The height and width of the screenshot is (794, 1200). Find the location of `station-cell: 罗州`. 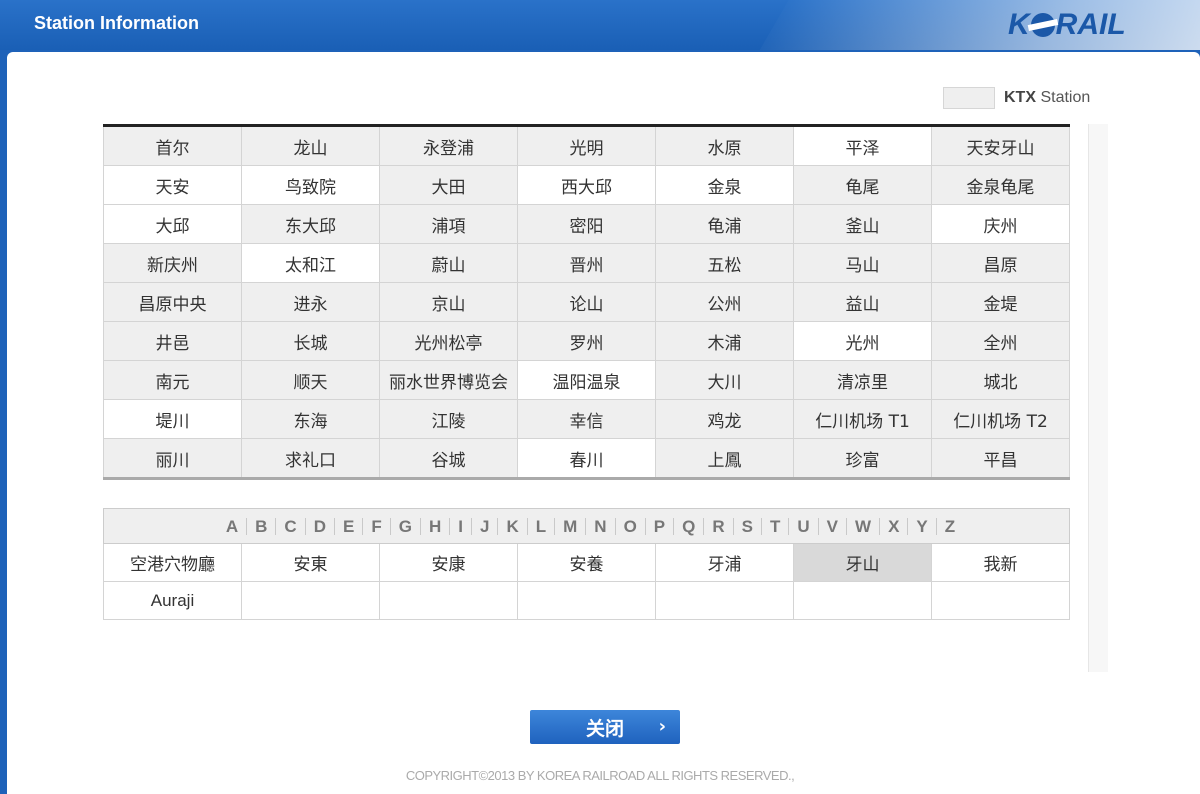

station-cell: 罗州 is located at coordinates (586, 341).